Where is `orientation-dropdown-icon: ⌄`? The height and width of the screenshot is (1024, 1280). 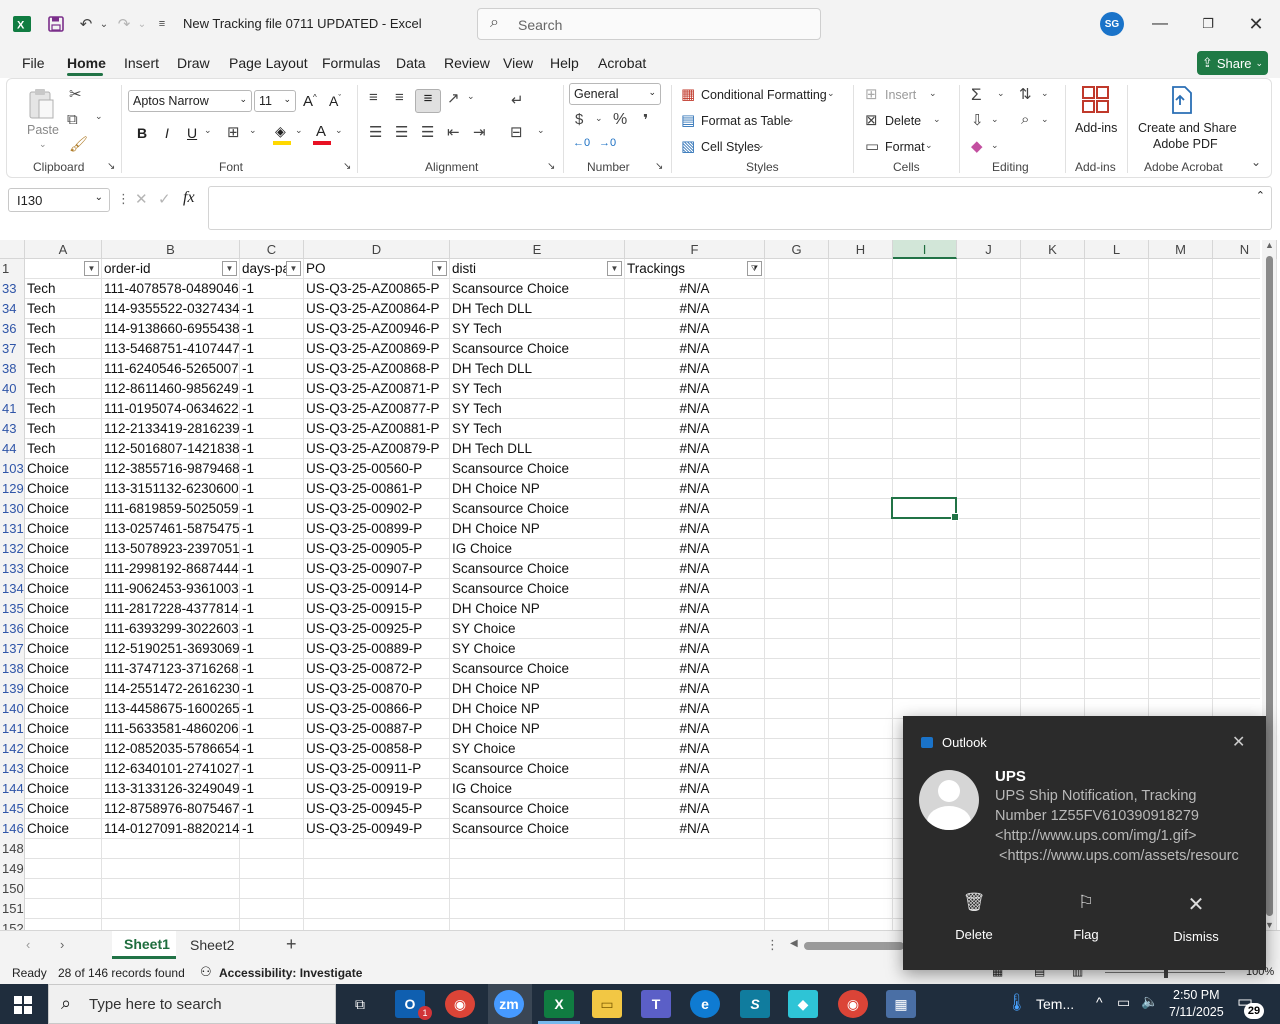
orientation-dropdown-icon: ⌄ is located at coordinates (471, 96).